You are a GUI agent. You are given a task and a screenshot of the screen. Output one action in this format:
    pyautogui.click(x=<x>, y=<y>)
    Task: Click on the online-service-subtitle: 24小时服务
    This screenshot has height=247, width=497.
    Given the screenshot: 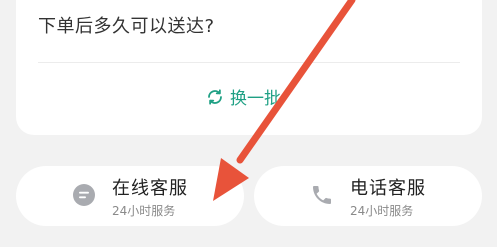 What is the action you would take?
    pyautogui.click(x=144, y=211)
    